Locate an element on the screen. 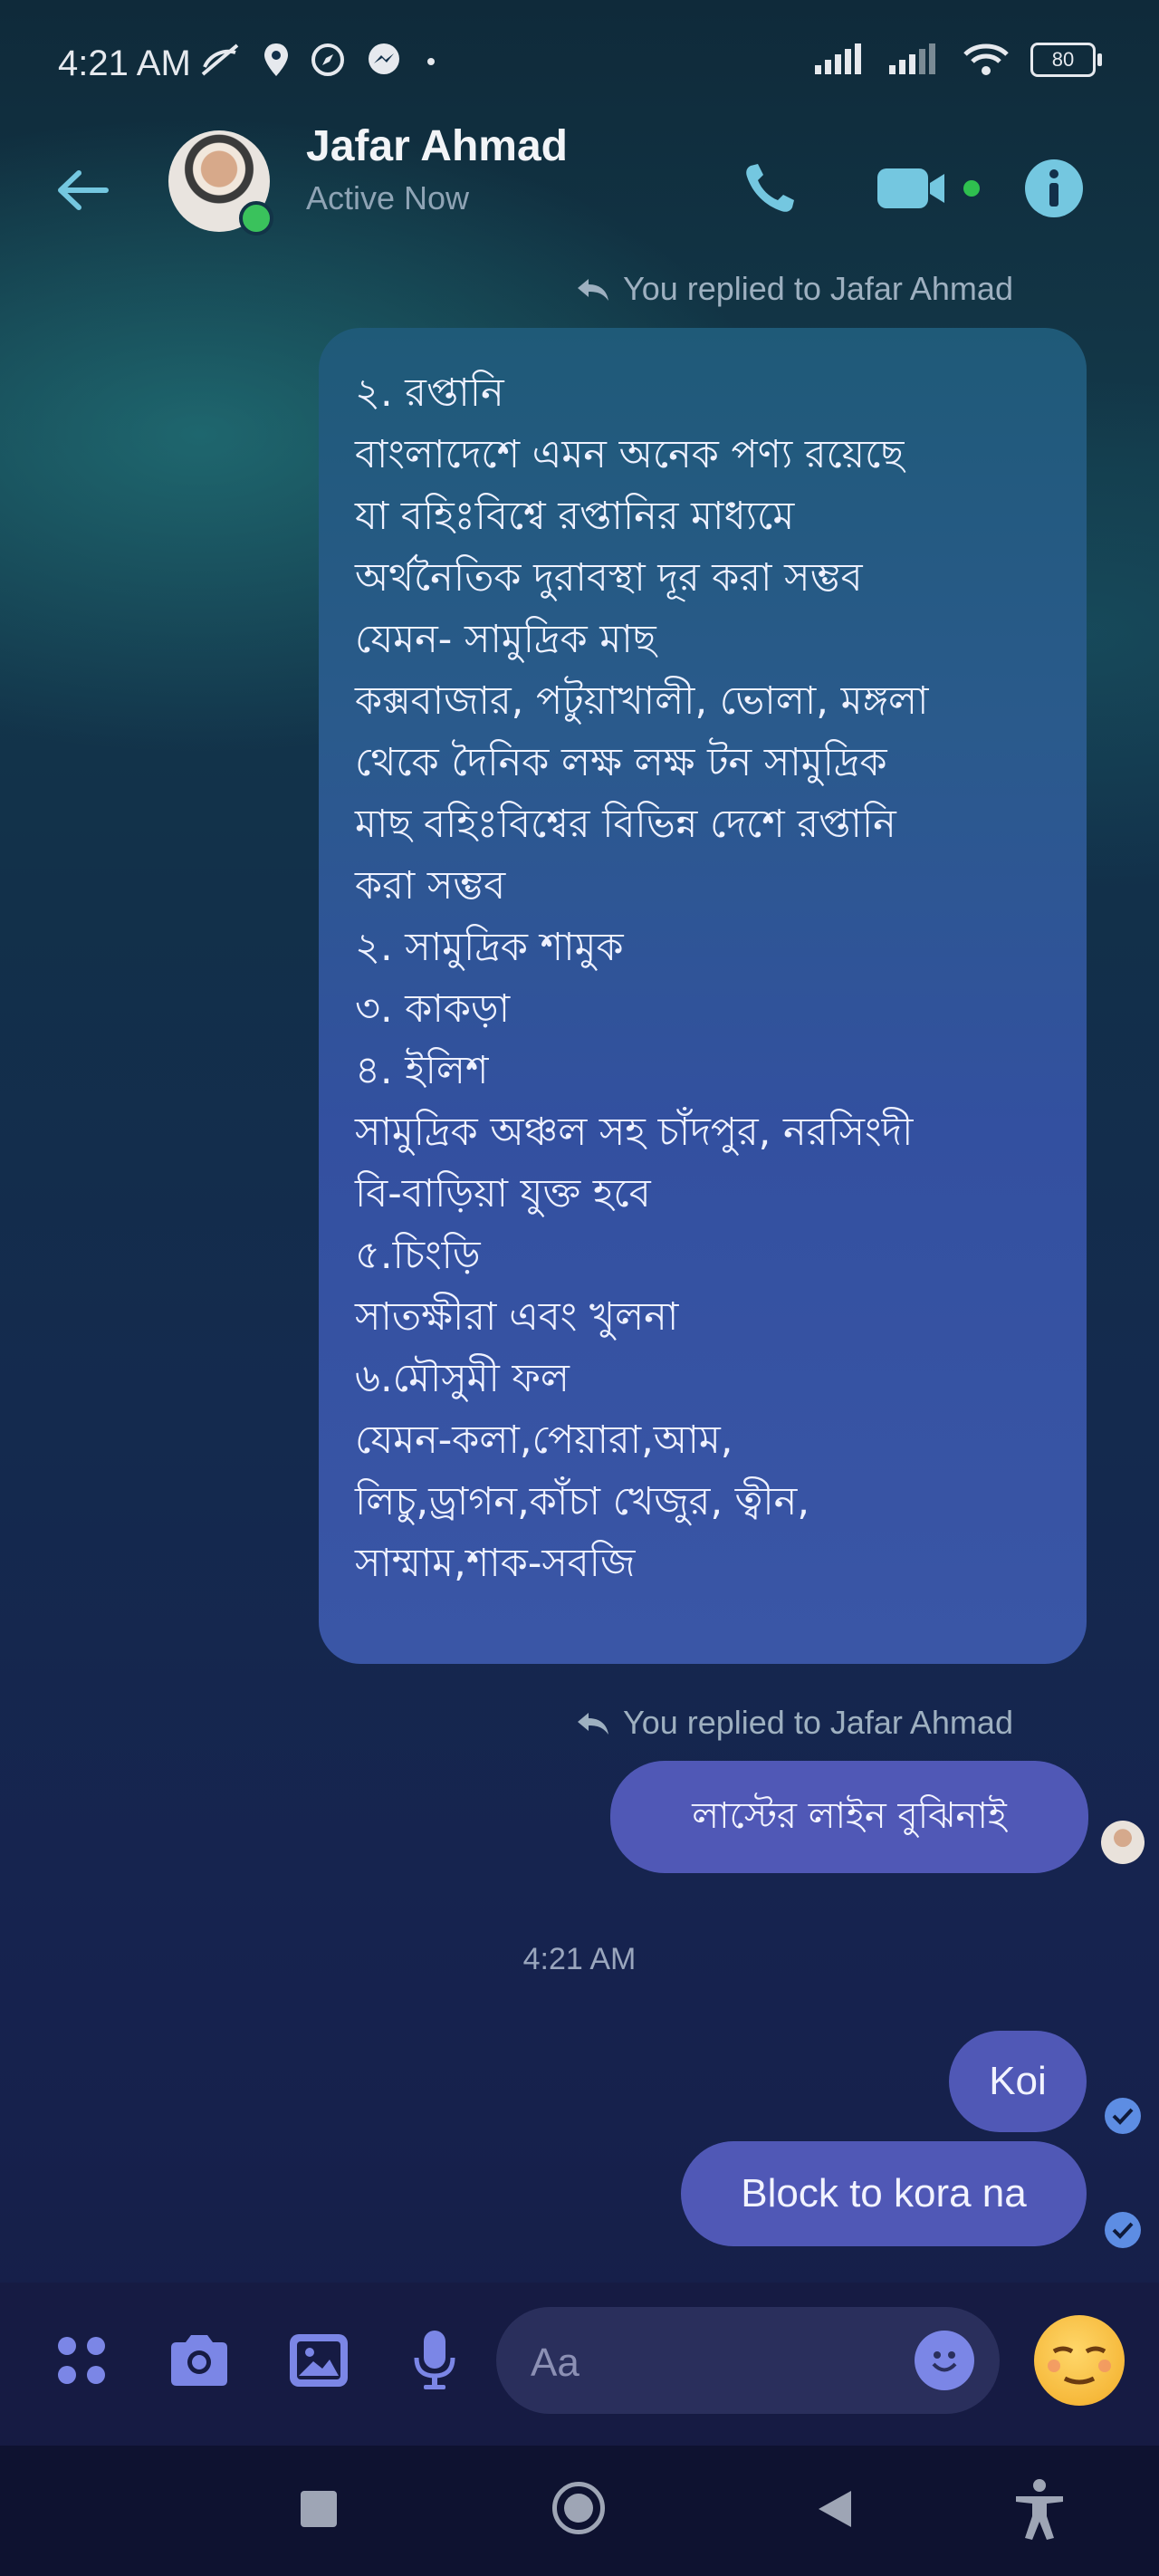  message-bubble: Koi is located at coordinates (1018, 2081).